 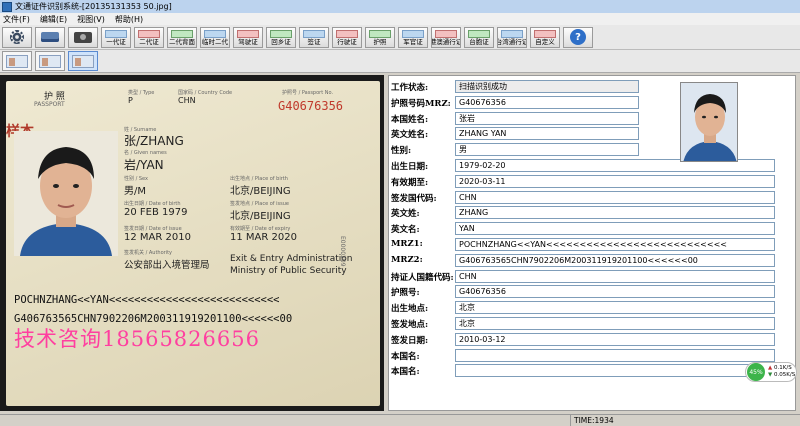 What do you see at coordinates (405, 372) in the screenshot?
I see `form-label: 本国名:` at bounding box center [405, 372].